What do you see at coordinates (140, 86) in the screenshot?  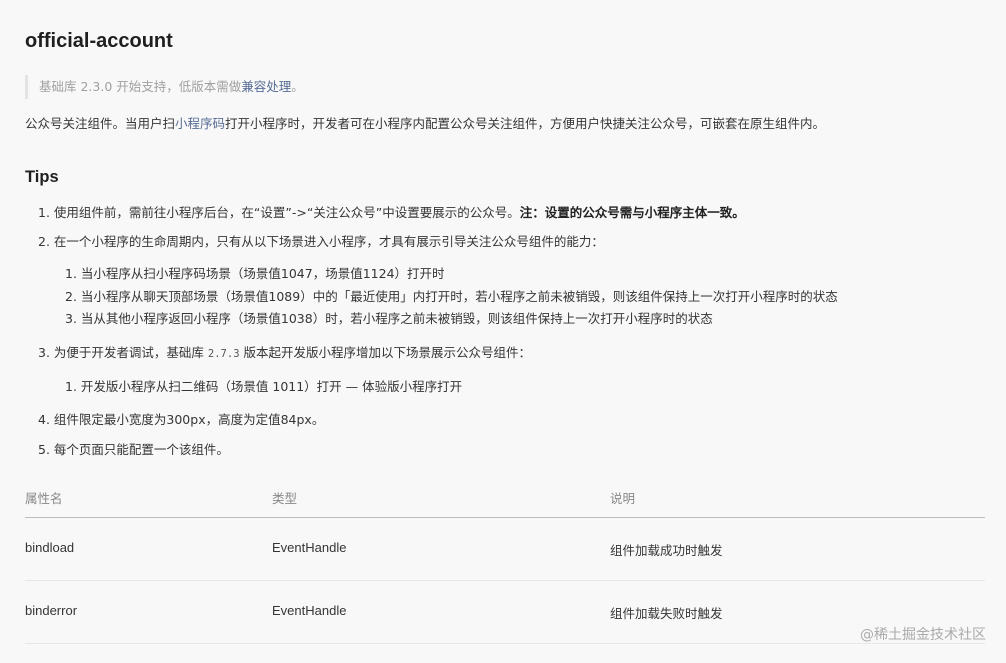 I see `version-note-text: 基础库 2.3.0 开始支持，低版本需做` at bounding box center [140, 86].